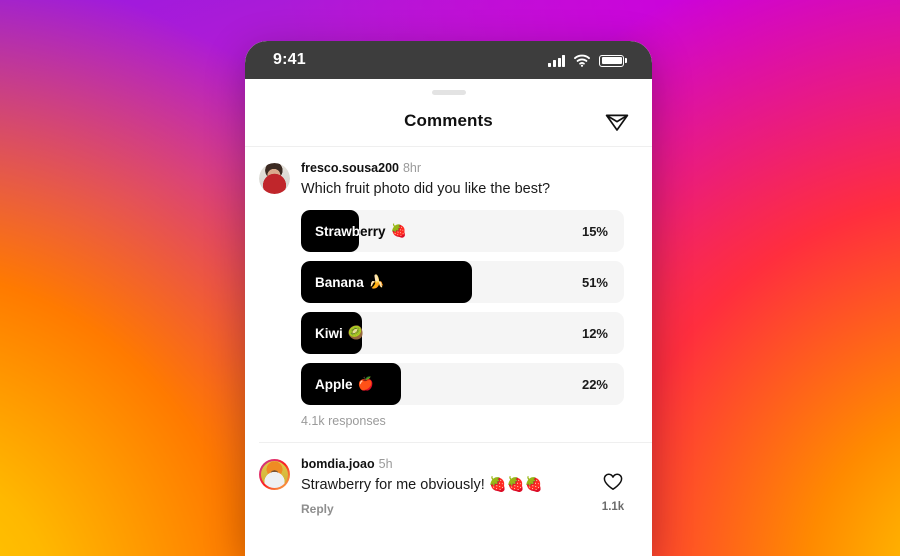 Image resolution: width=900 pixels, height=556 pixels. Describe the element at coordinates (355, 332) in the screenshot. I see `kiwi-icon: 🥝` at that location.